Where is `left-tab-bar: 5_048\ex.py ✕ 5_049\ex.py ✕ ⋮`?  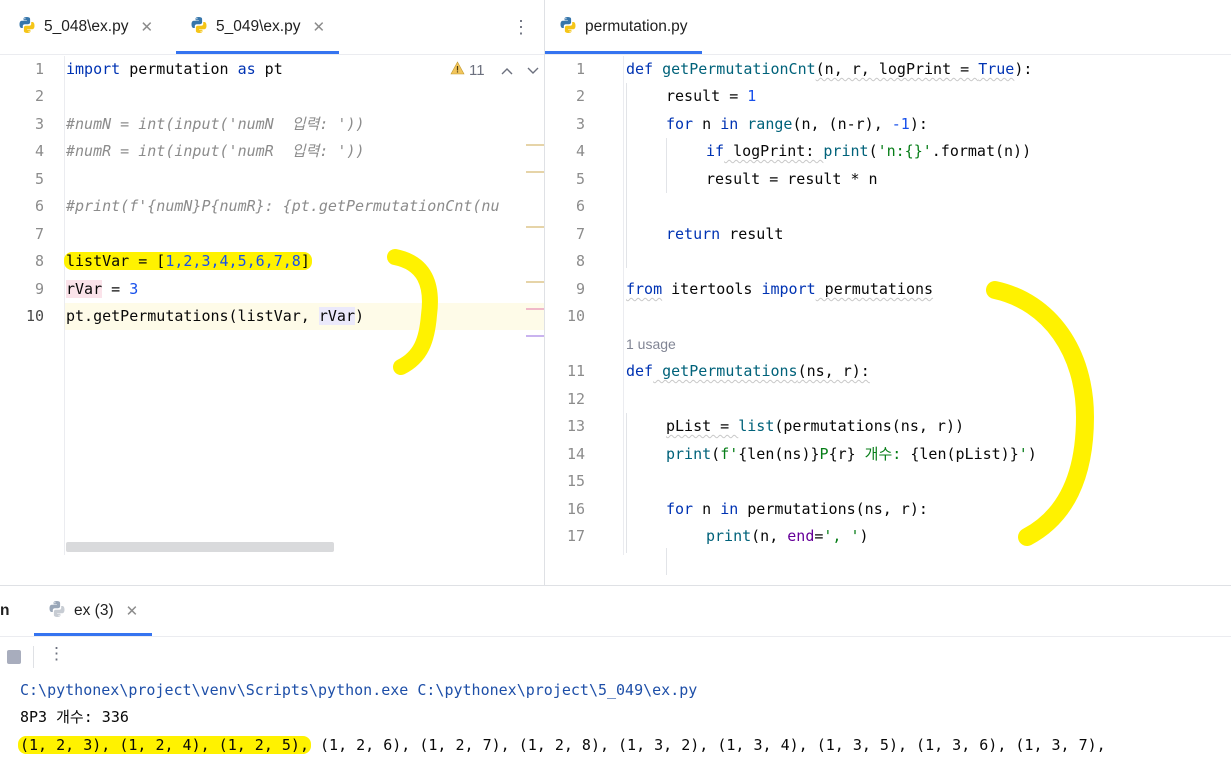
left-tab-bar: 5_048\ex.py ✕ 5_049\ex.py ✕ ⋮ is located at coordinates (272, 27).